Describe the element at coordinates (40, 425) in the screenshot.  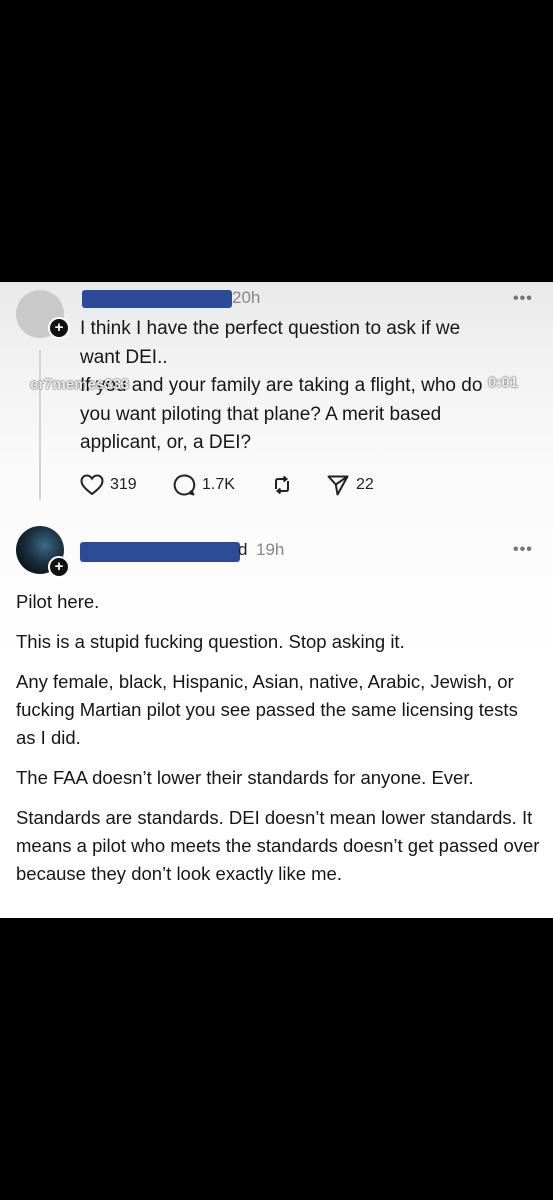
I see `thread-line` at that location.